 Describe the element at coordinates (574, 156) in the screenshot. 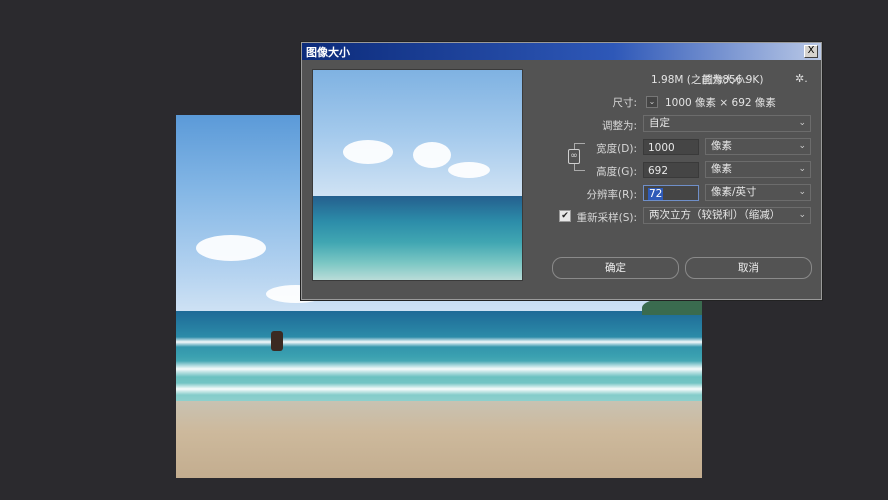

I see `chain-link-icon: ∞` at that location.